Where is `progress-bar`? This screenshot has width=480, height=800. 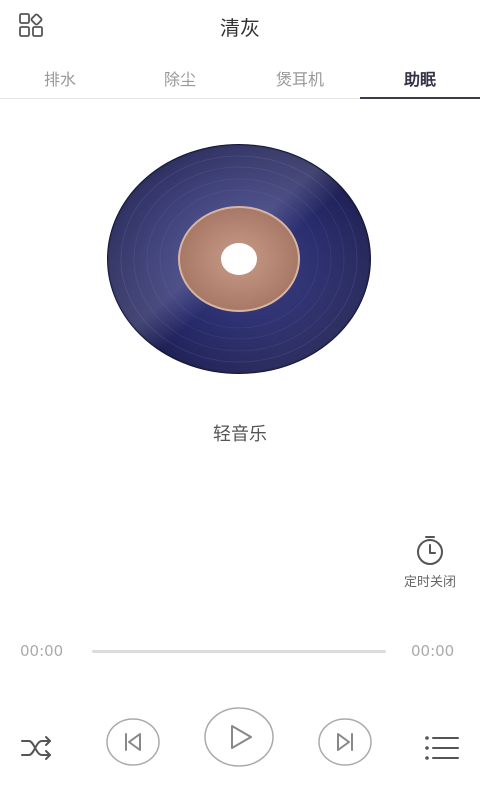 progress-bar is located at coordinates (239, 651).